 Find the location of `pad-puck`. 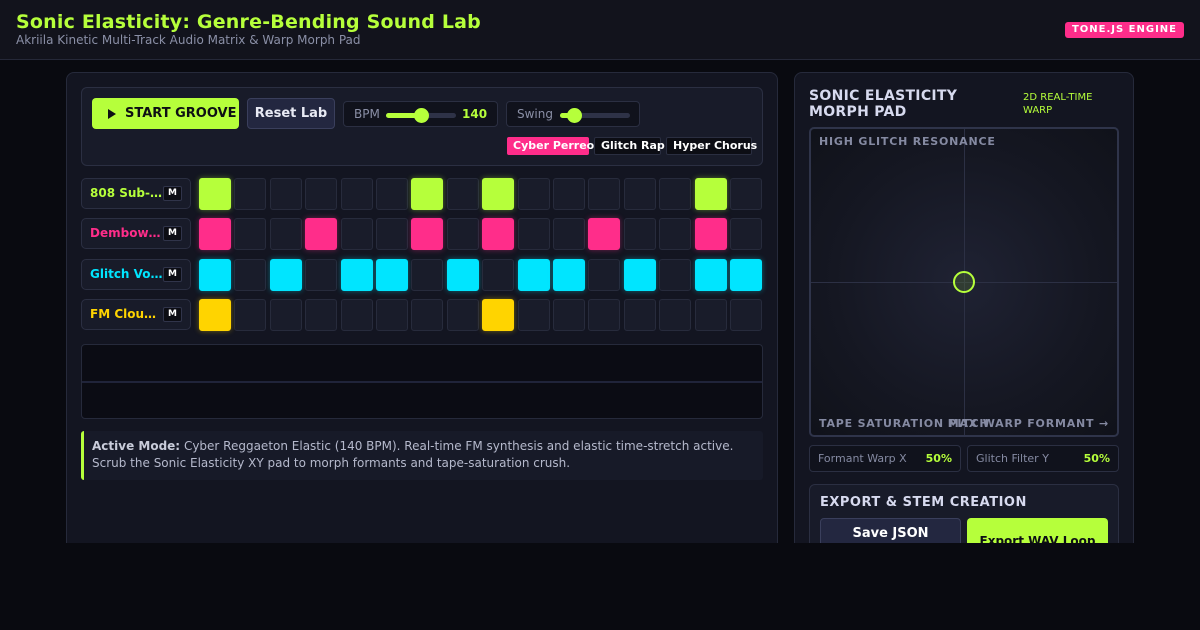

pad-puck is located at coordinates (964, 282).